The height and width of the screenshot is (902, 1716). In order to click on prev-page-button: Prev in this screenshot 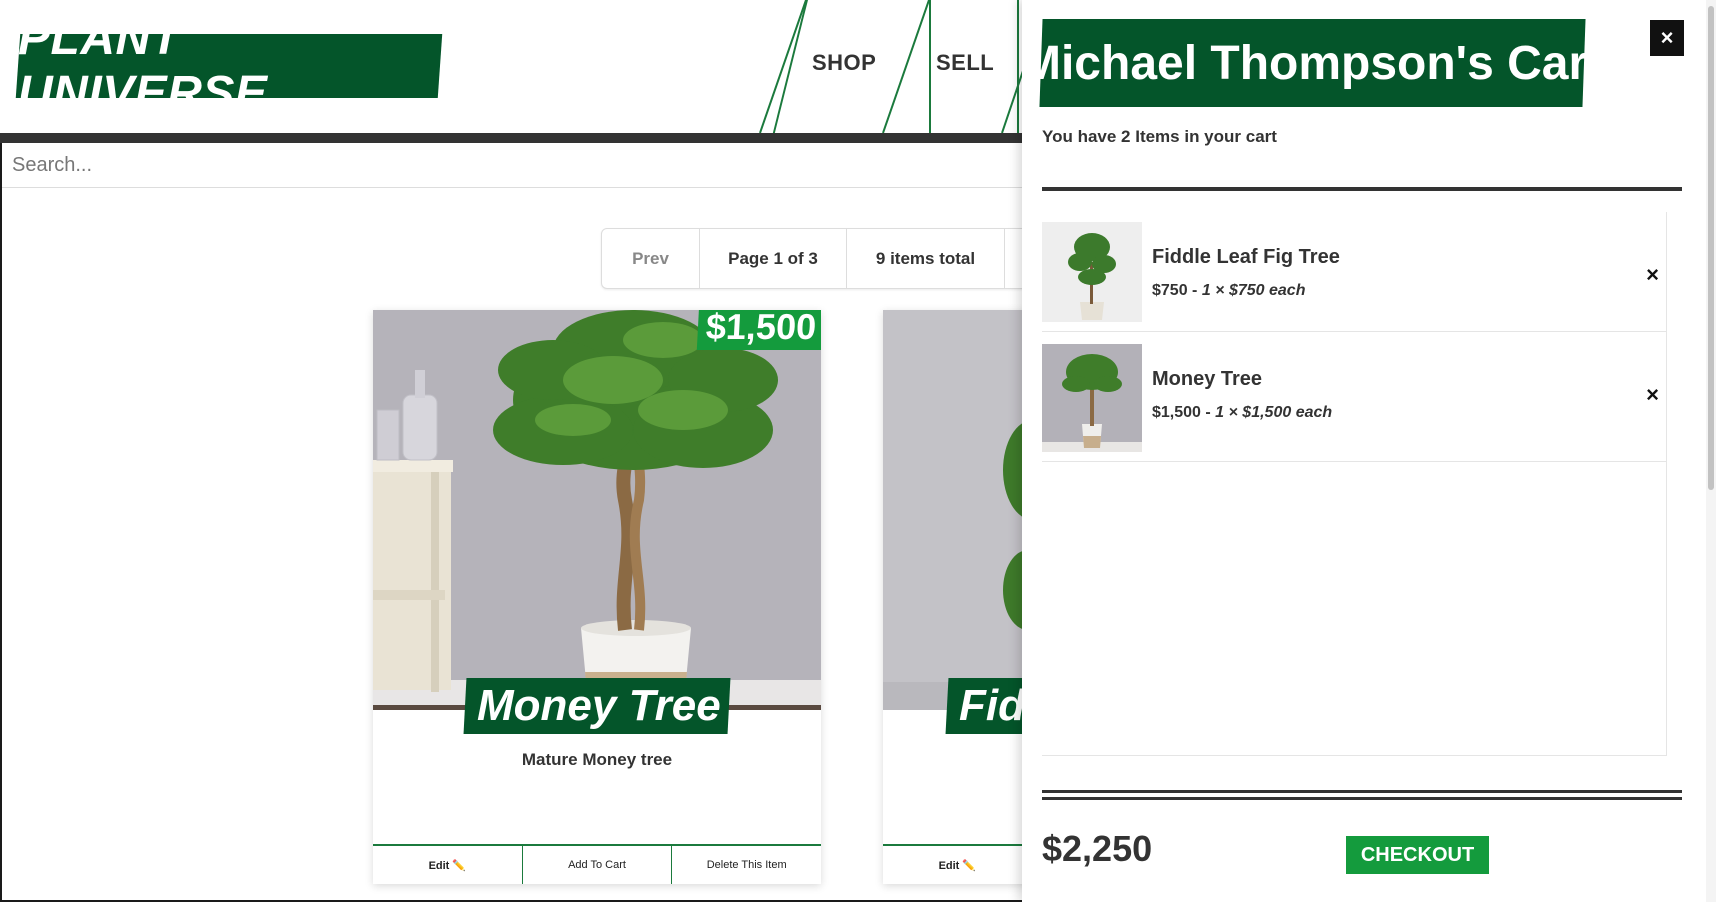, I will do `click(651, 258)`.